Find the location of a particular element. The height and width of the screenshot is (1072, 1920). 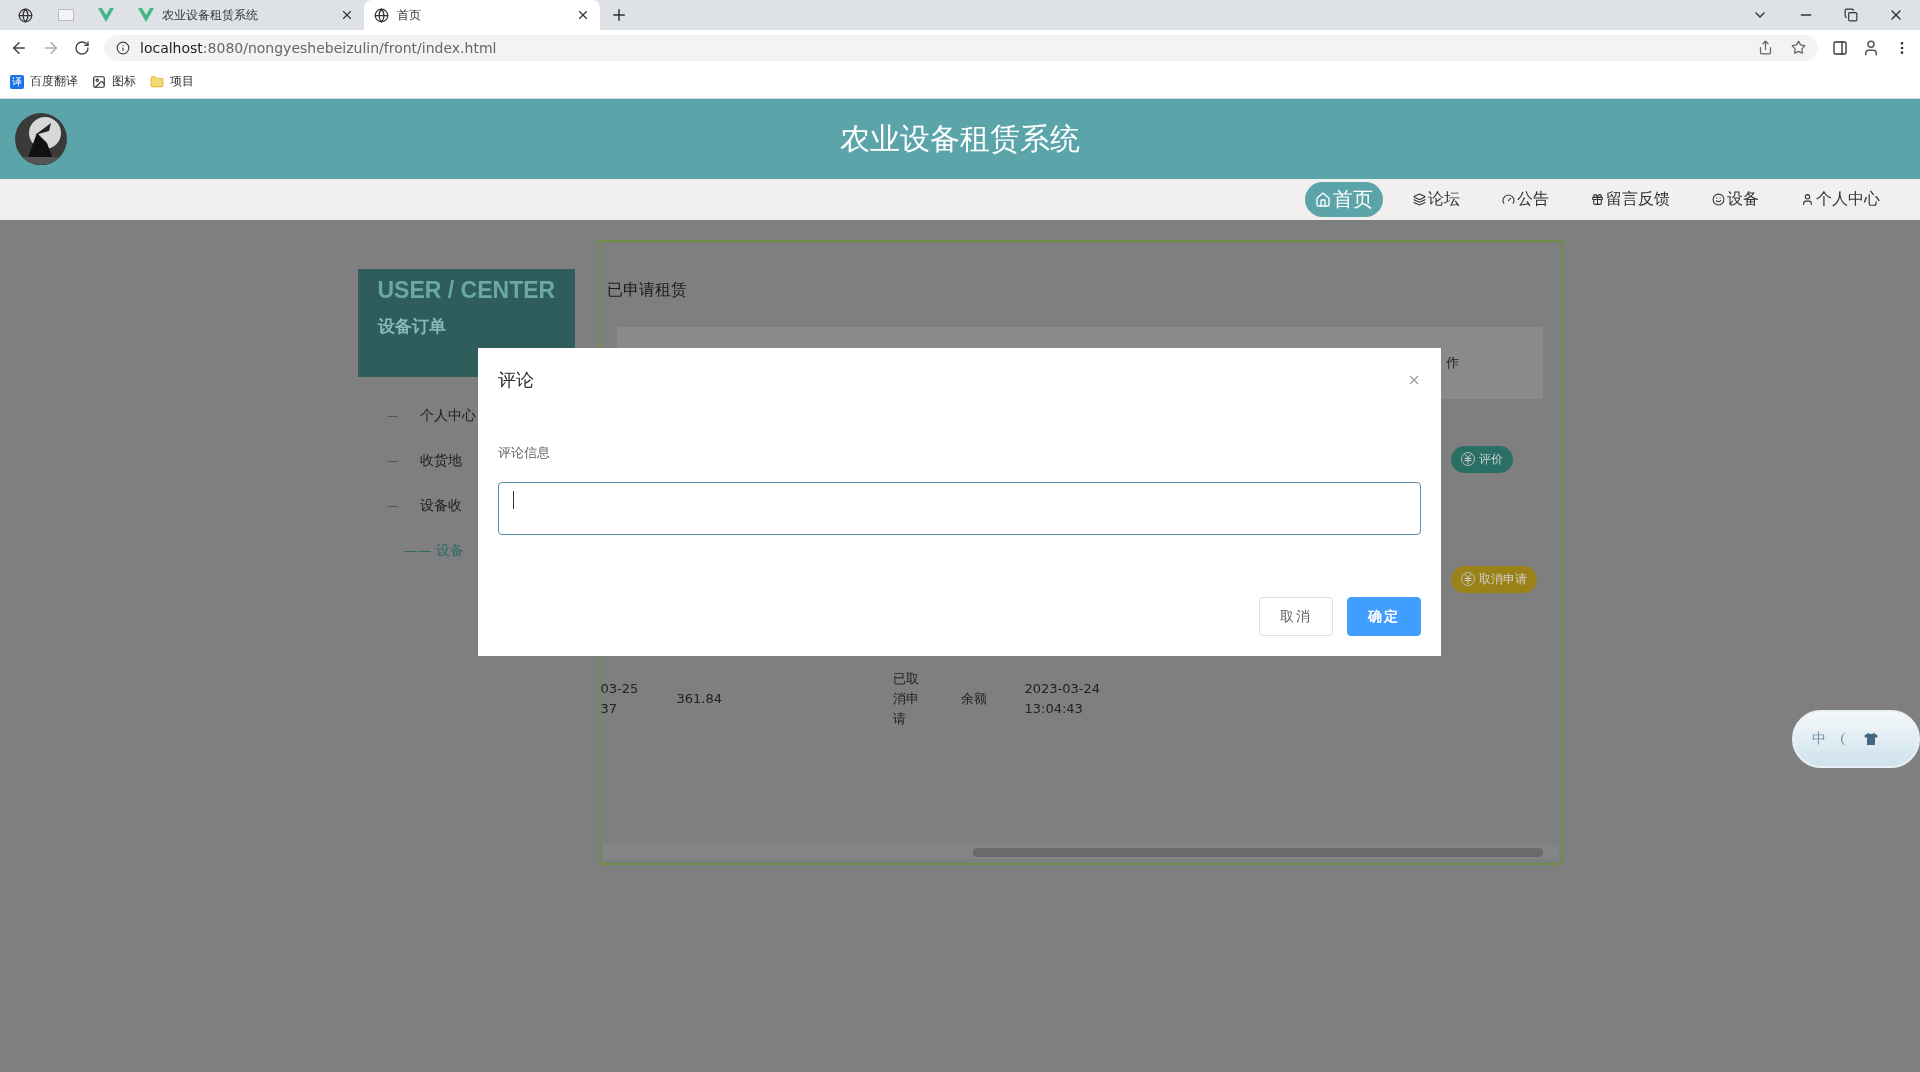

nav-item: 论坛 is located at coordinates (1436, 199).